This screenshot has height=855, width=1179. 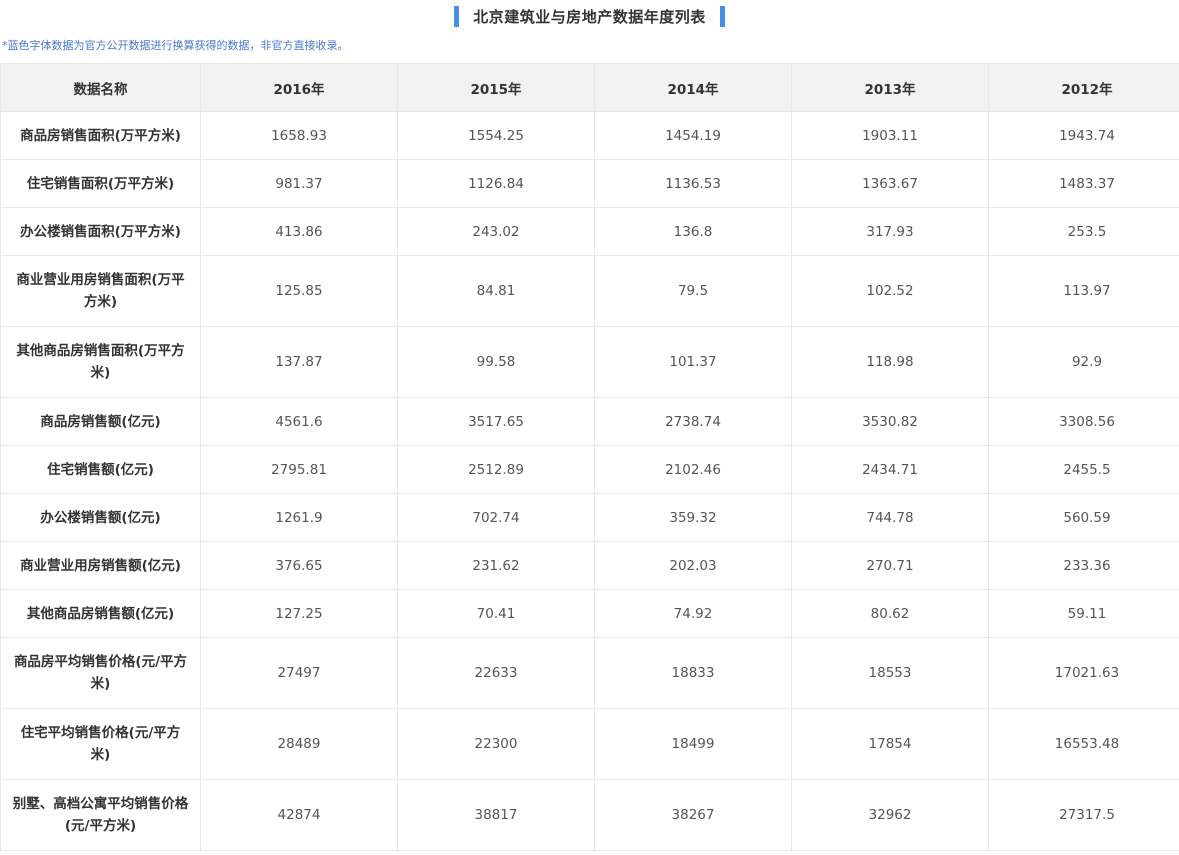 What do you see at coordinates (890, 565) in the screenshot?
I see `value-cell: 270.71` at bounding box center [890, 565].